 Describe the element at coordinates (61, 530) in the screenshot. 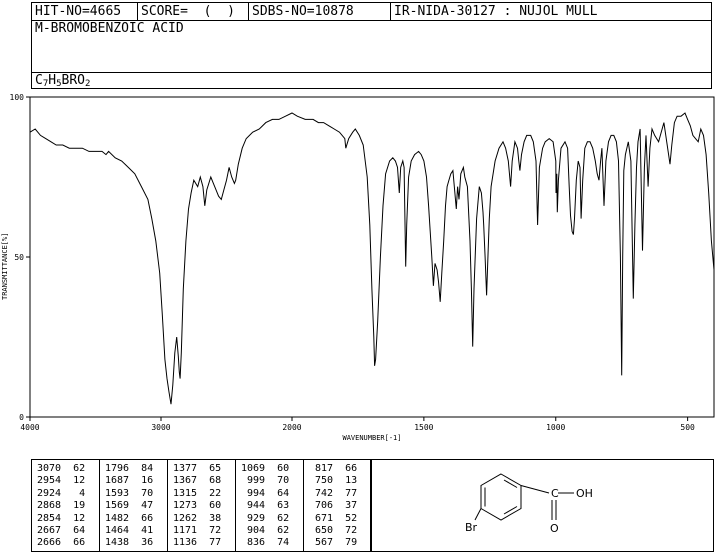

I see `peak-entry: 2667 64` at that location.